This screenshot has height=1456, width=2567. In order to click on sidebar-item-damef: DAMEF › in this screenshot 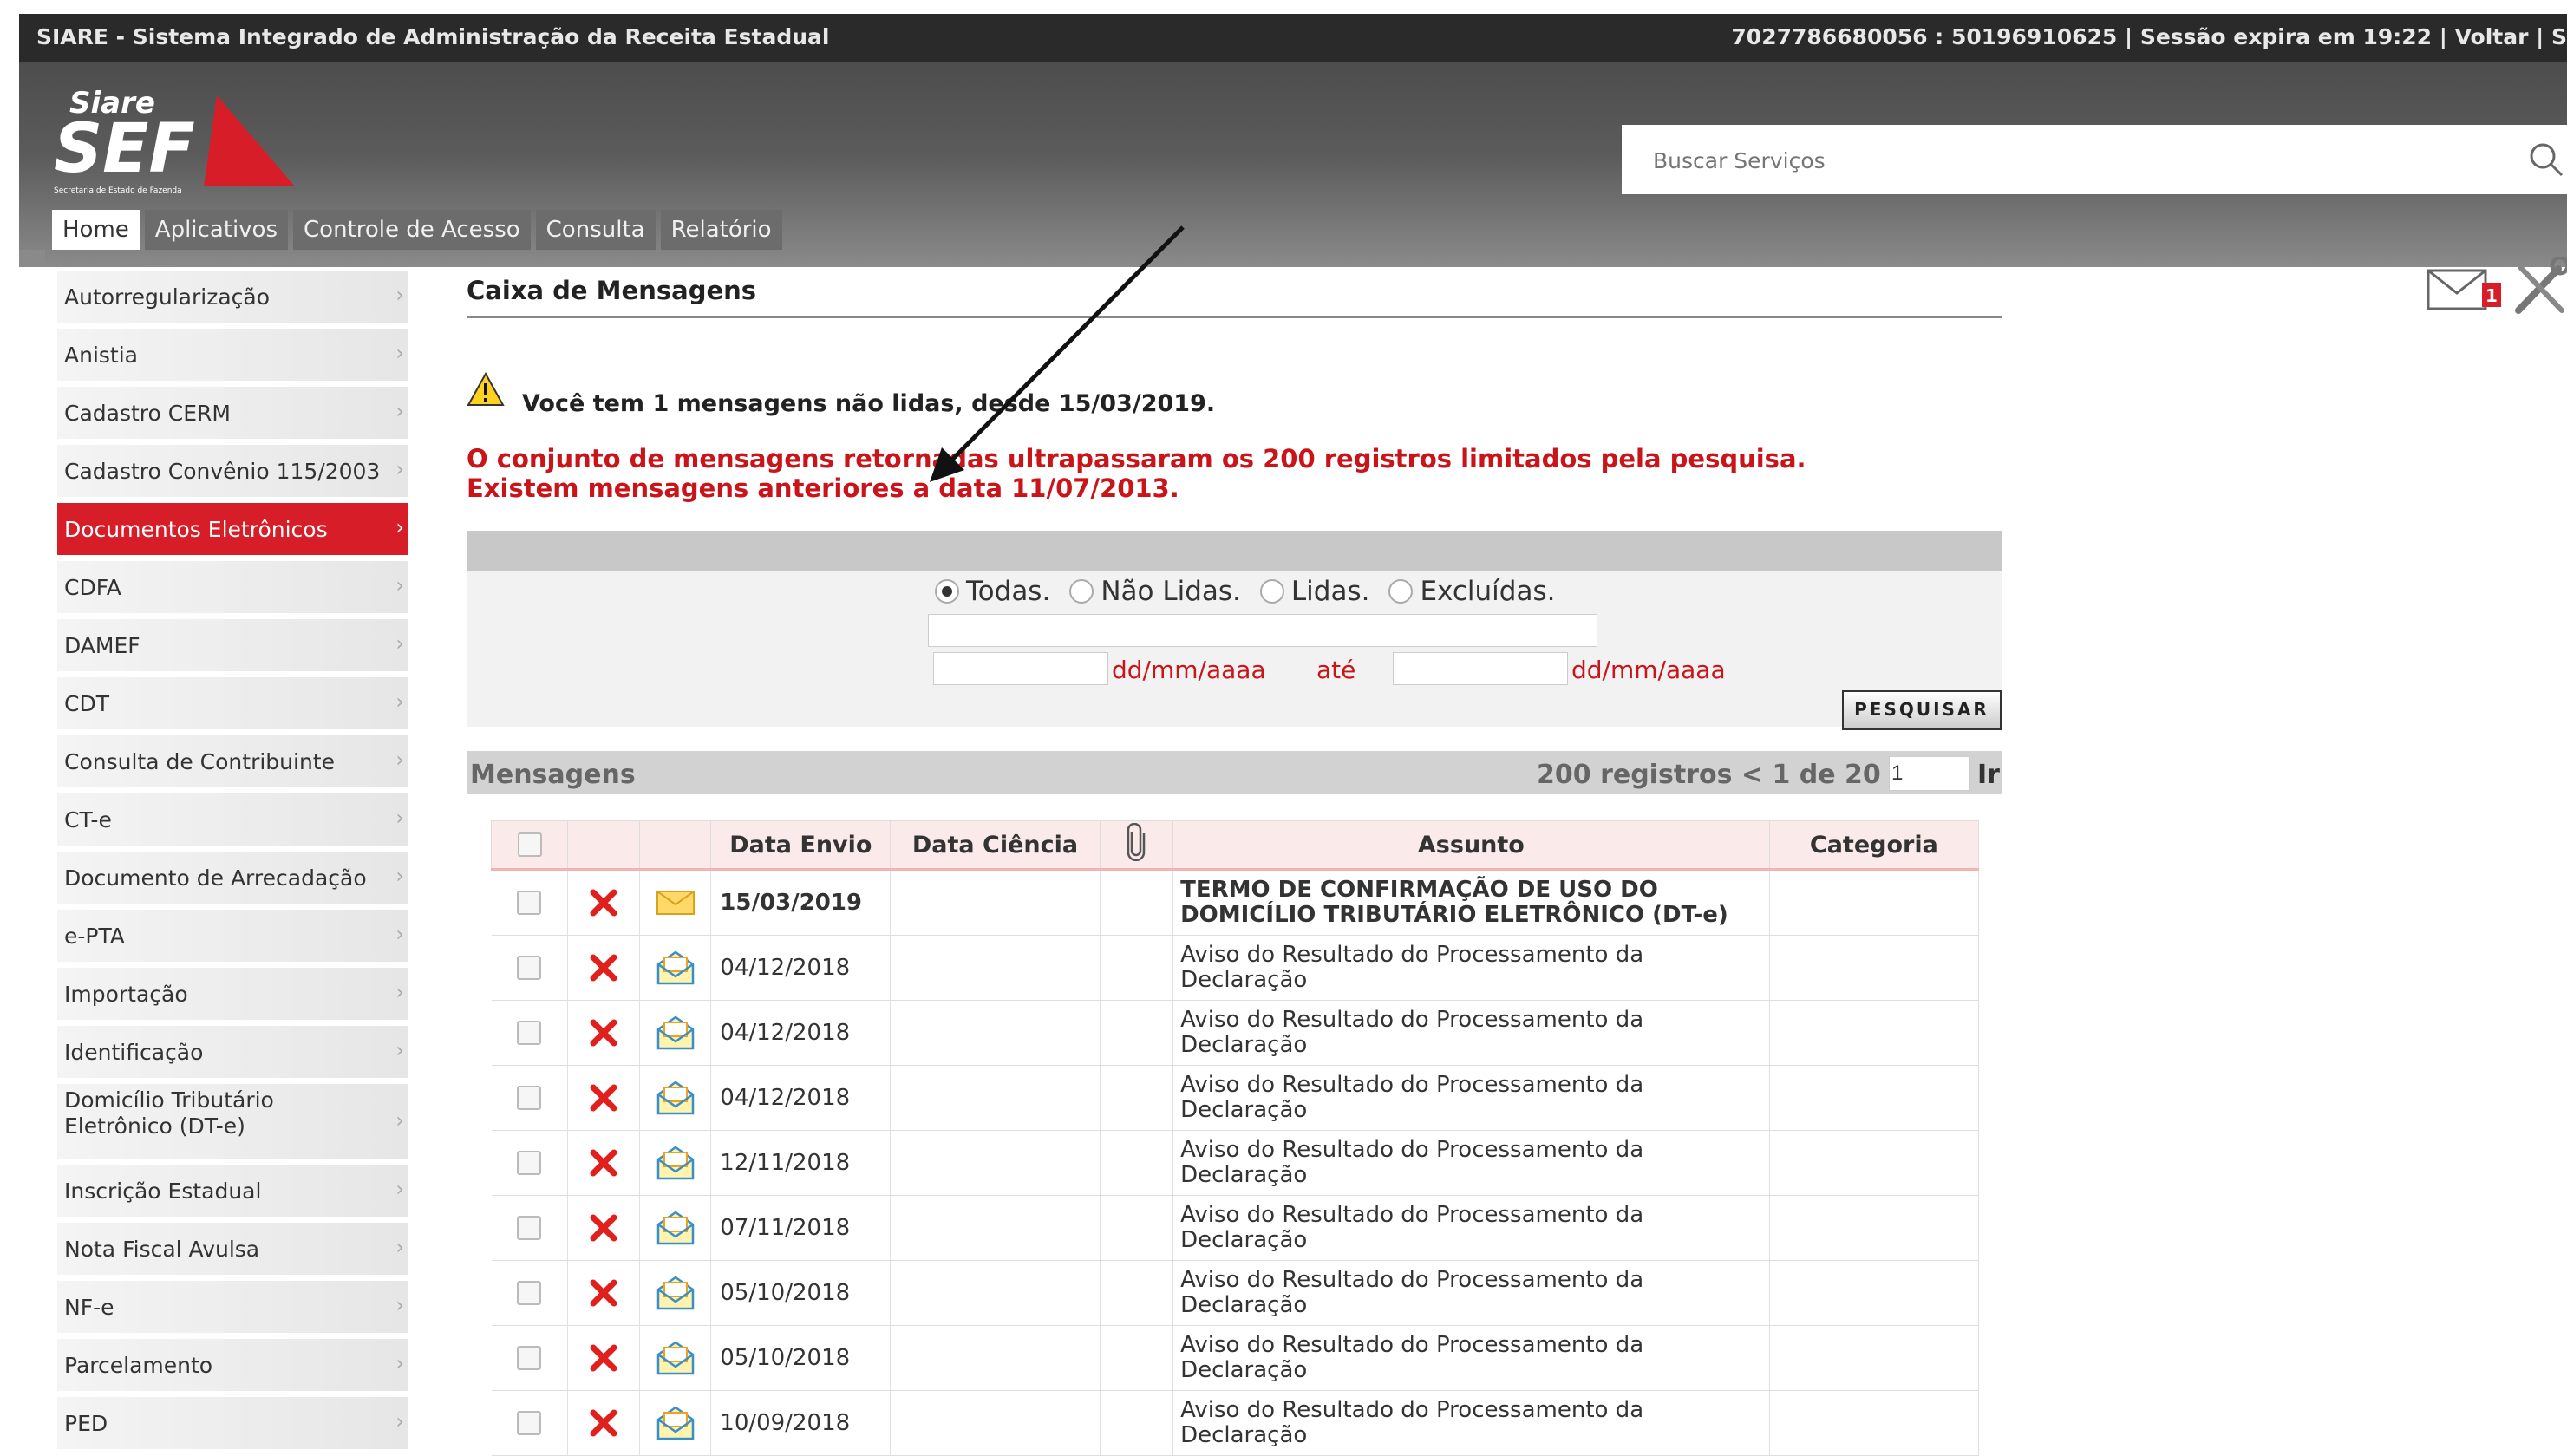, I will do `click(233, 645)`.